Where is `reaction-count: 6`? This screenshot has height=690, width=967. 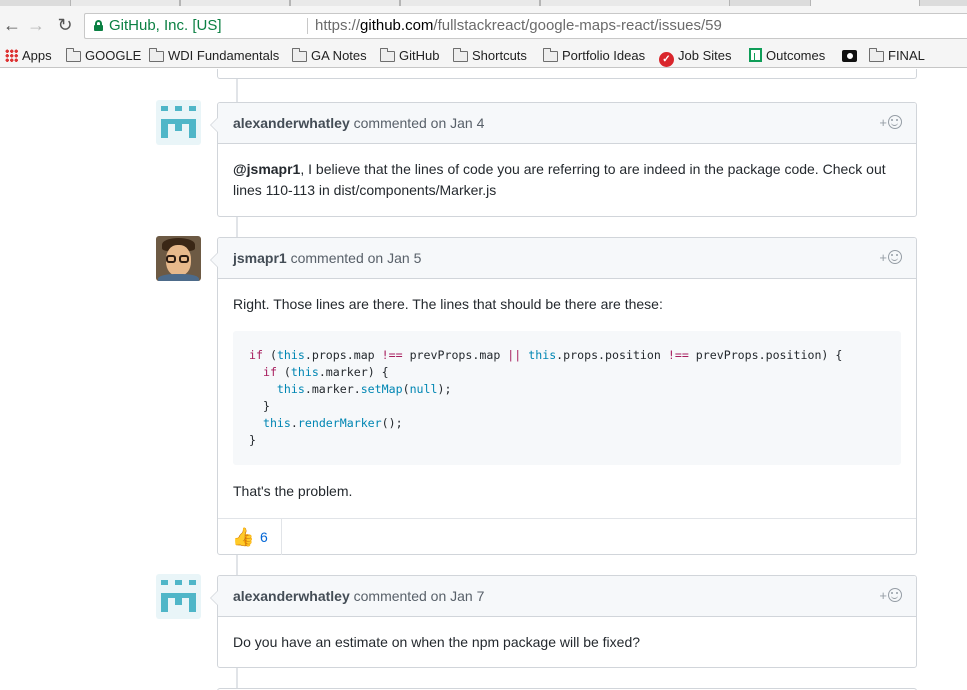
reaction-count: 6 is located at coordinates (264, 537).